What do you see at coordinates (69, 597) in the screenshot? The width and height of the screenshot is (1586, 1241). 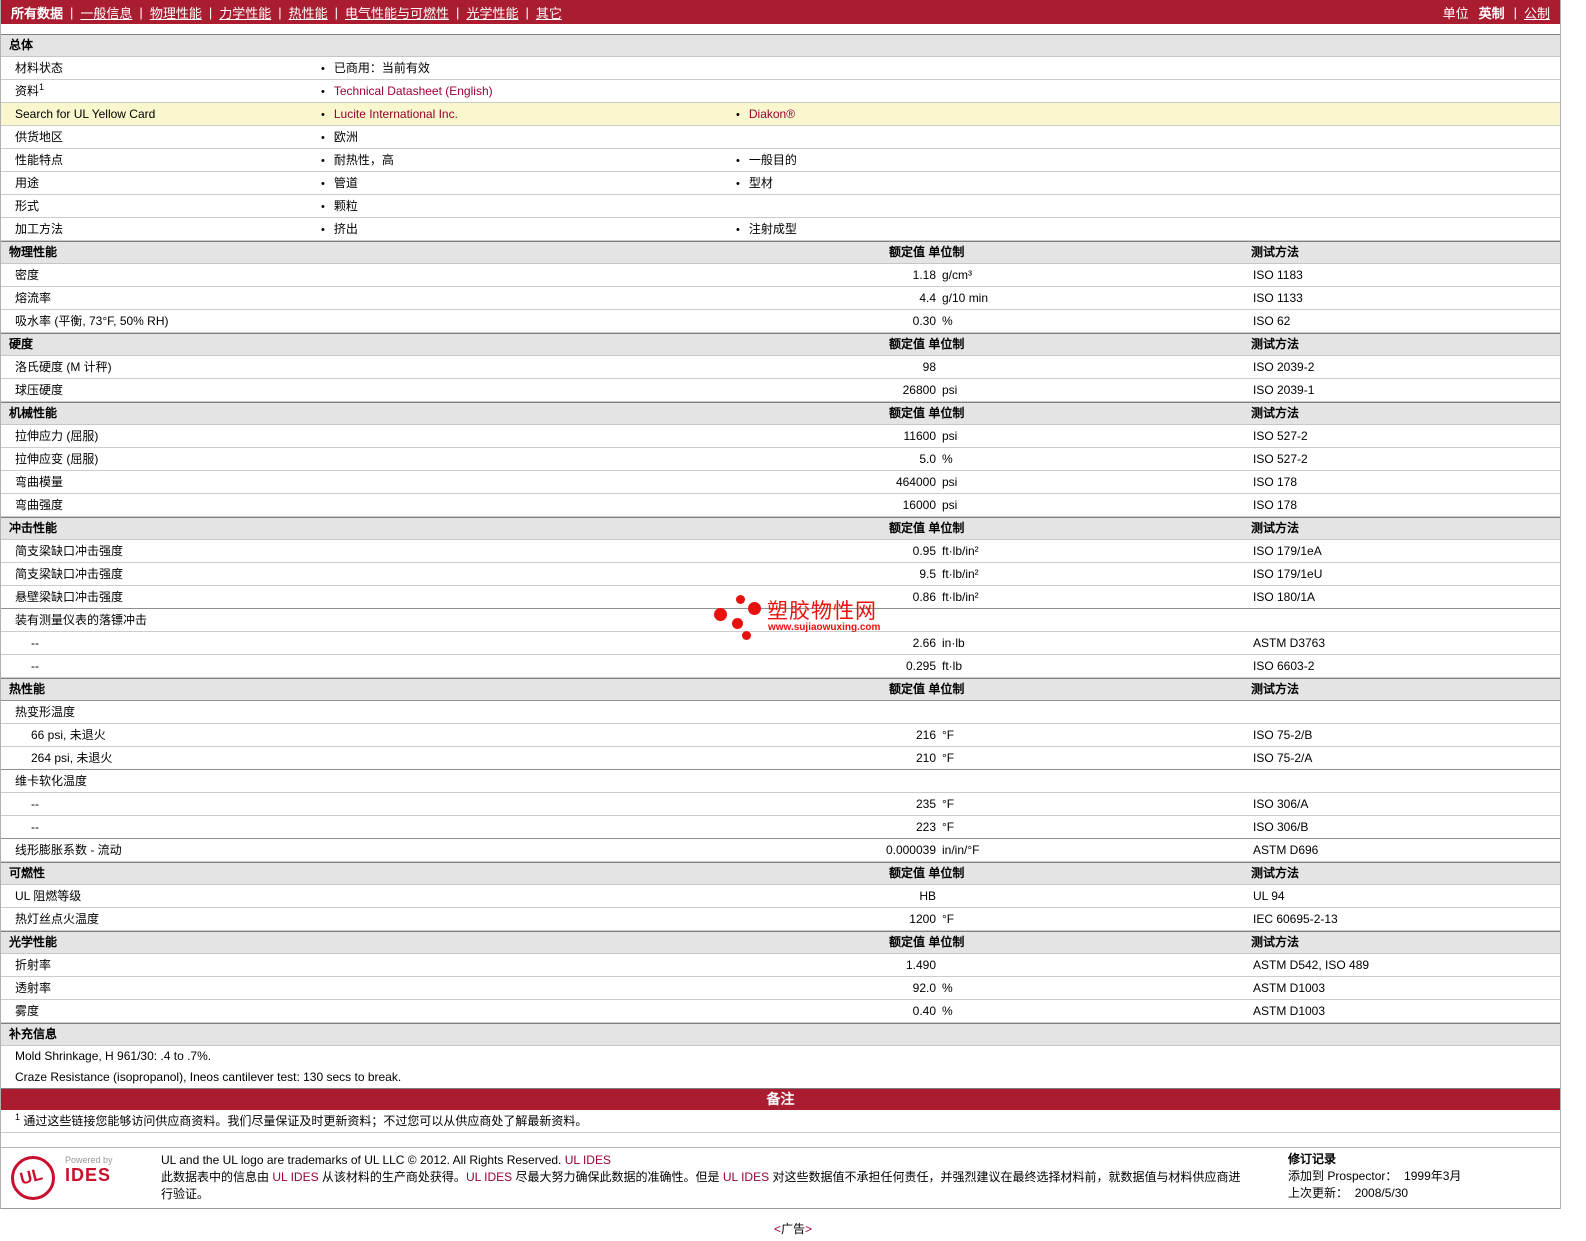 I see `property-label: 悬壁梁缺口冲击强度` at bounding box center [69, 597].